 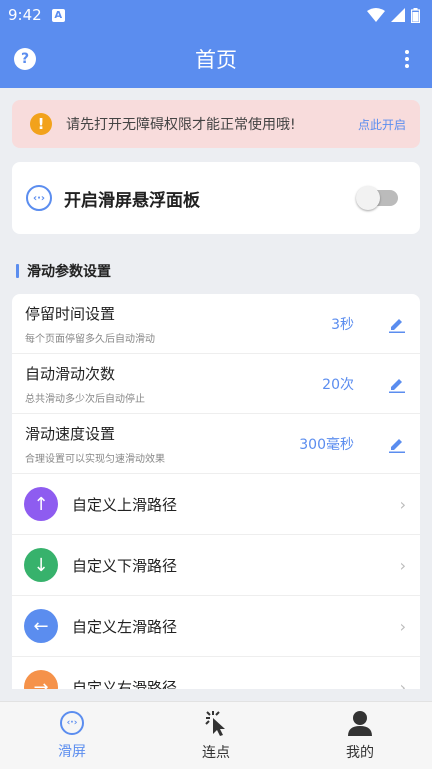 What do you see at coordinates (415, 15) in the screenshot?
I see `battery-icon` at bounding box center [415, 15].